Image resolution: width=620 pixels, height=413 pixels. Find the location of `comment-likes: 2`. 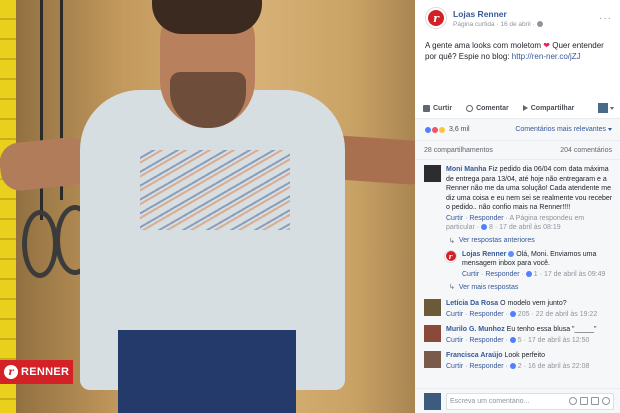

comment-likes: 2 is located at coordinates (520, 366).